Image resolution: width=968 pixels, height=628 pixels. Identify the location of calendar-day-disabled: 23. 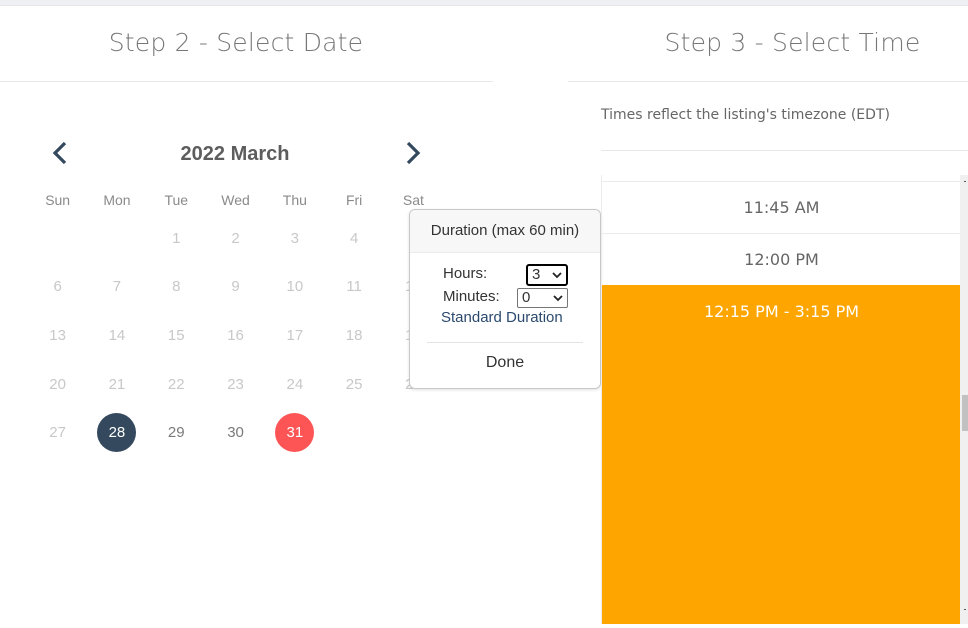
(235, 384).